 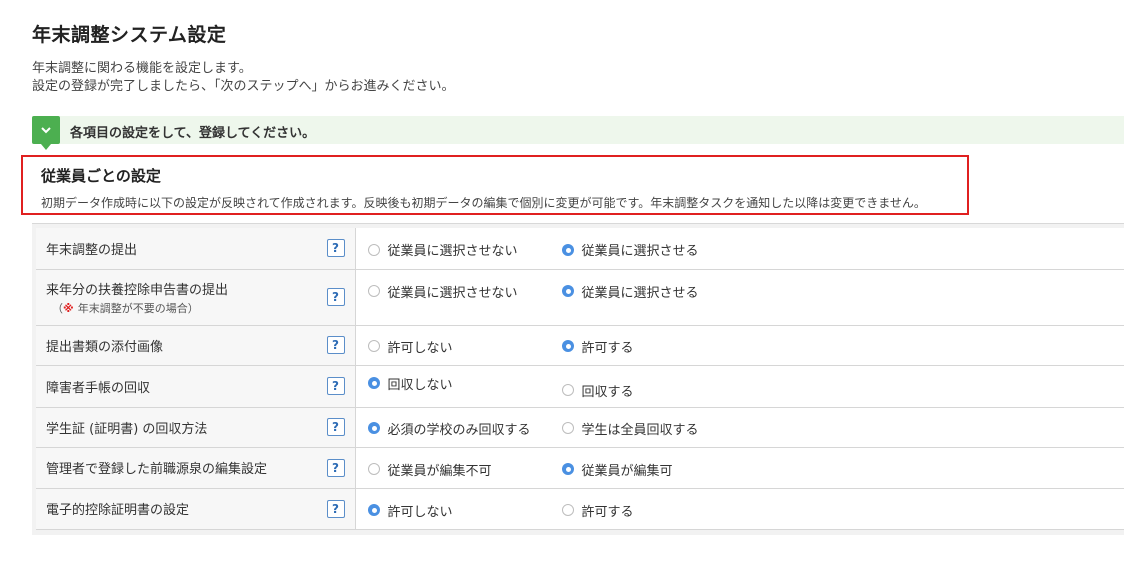 I want to click on setting-row: 提出書類の添付画像? 許可しない 許可する, so click(x=580, y=345).